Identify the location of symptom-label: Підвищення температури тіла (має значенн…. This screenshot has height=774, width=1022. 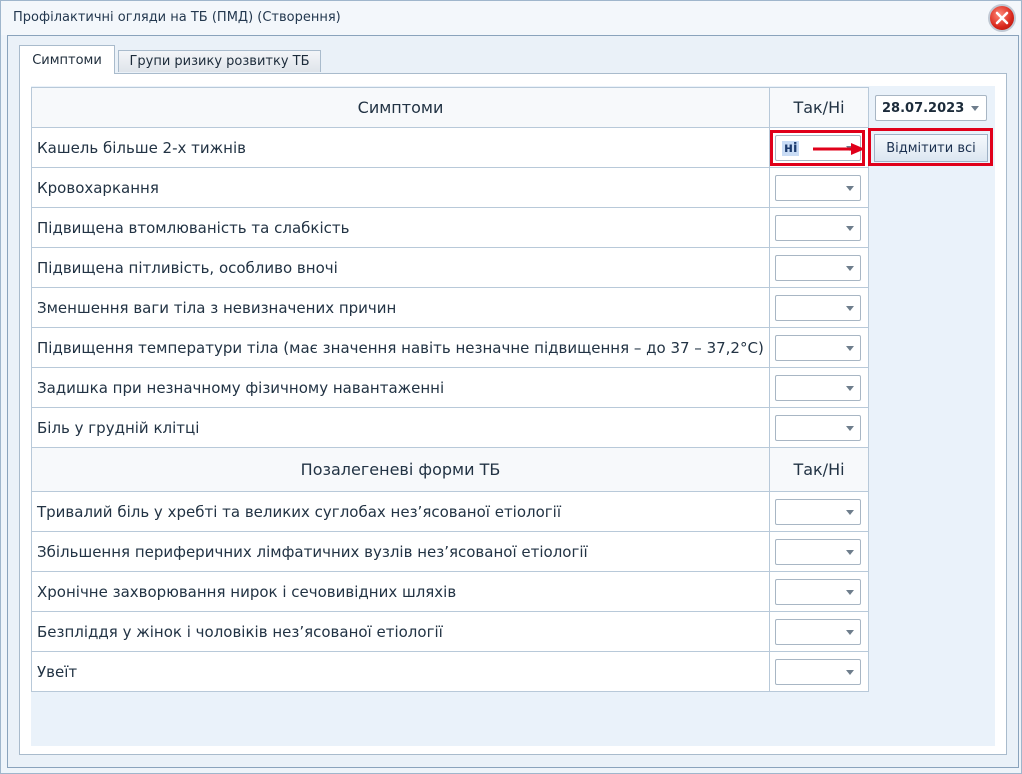
(400, 347).